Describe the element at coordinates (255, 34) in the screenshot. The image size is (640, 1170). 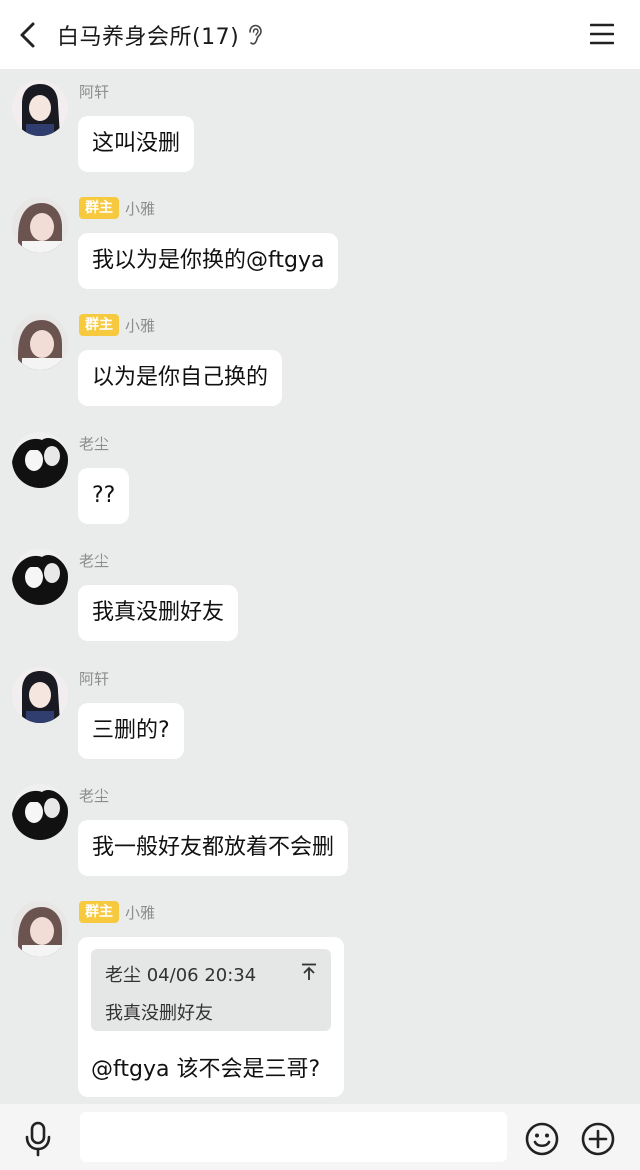
I see `ear-icon` at that location.